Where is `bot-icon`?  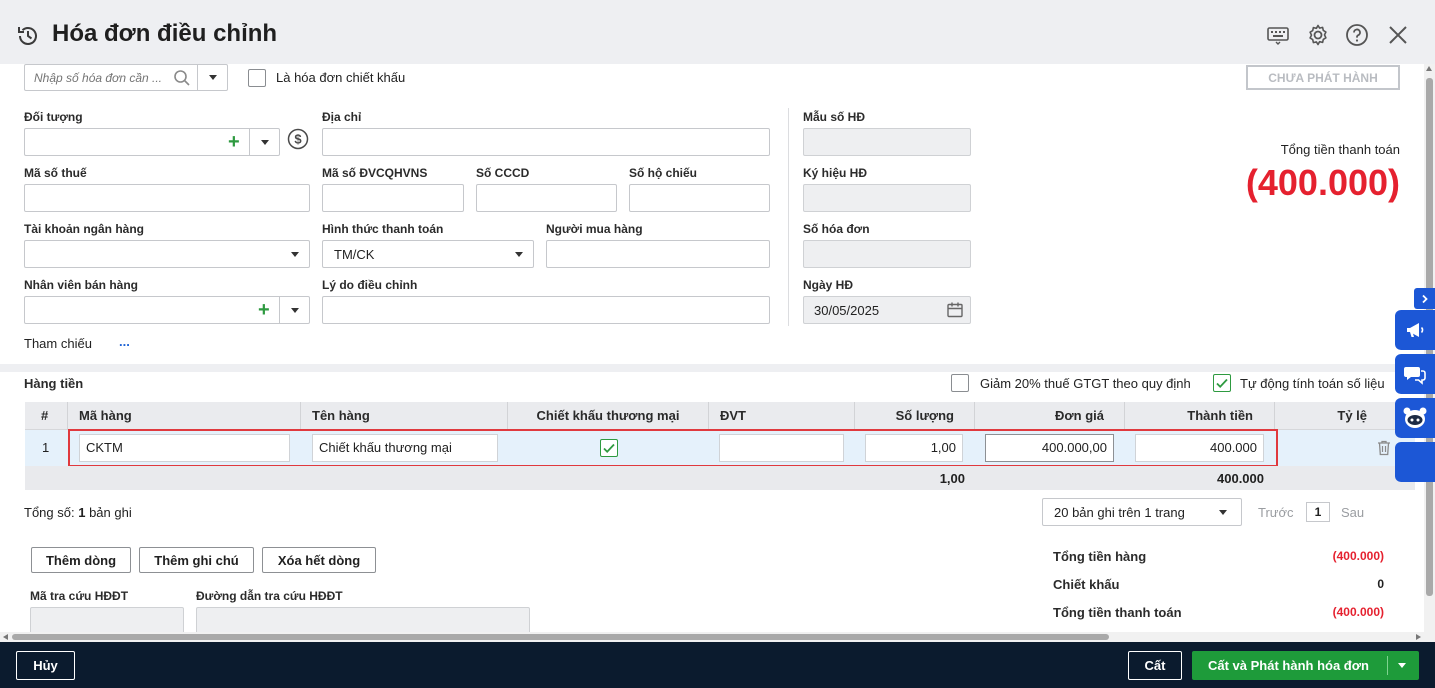 bot-icon is located at coordinates (1415, 417).